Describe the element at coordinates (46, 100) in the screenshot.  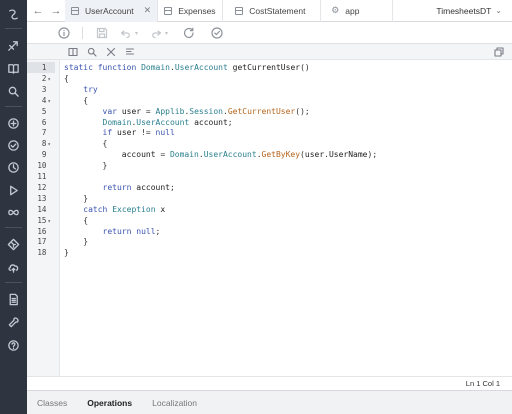
I see `line-number: 4▾` at that location.